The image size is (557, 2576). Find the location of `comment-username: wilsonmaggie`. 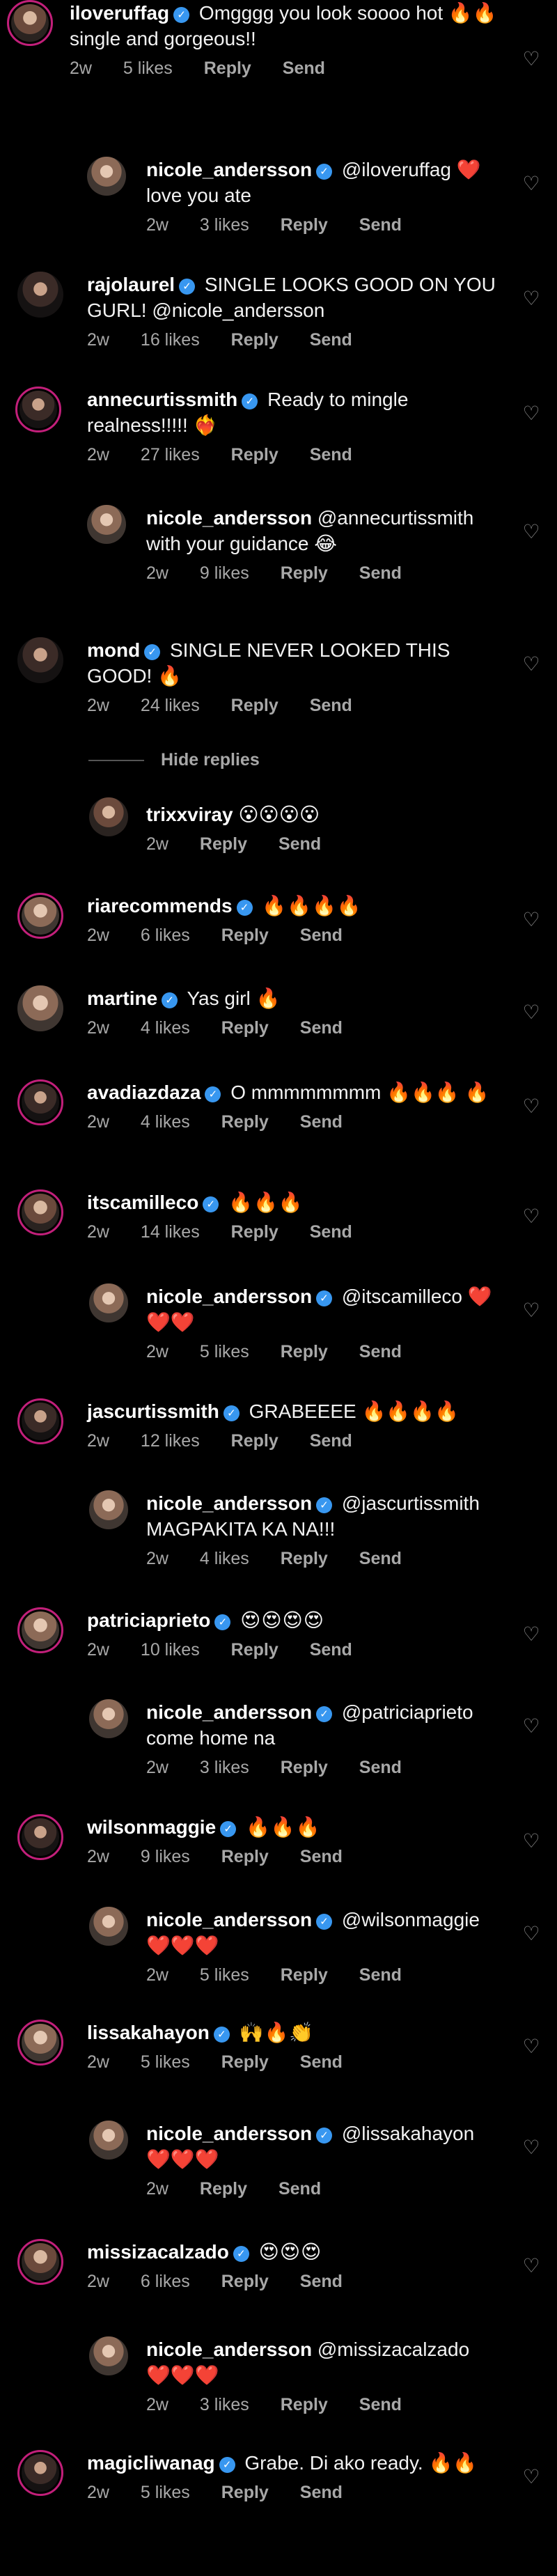

comment-username: wilsonmaggie is located at coordinates (151, 1827).